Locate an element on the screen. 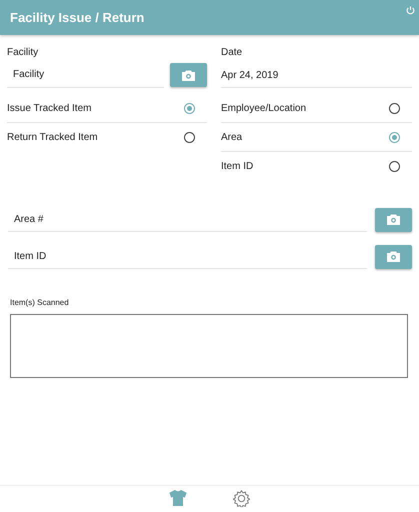  settings-tab is located at coordinates (241, 498).